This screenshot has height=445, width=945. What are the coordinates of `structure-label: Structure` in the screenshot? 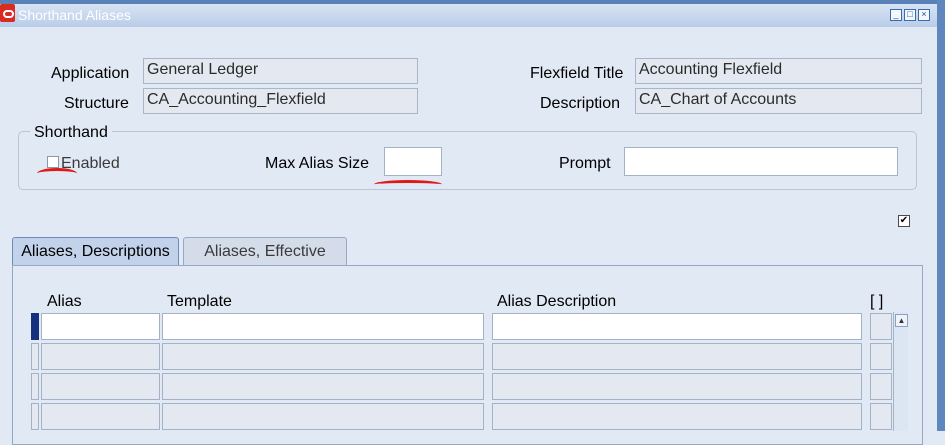 It's located at (96, 103).